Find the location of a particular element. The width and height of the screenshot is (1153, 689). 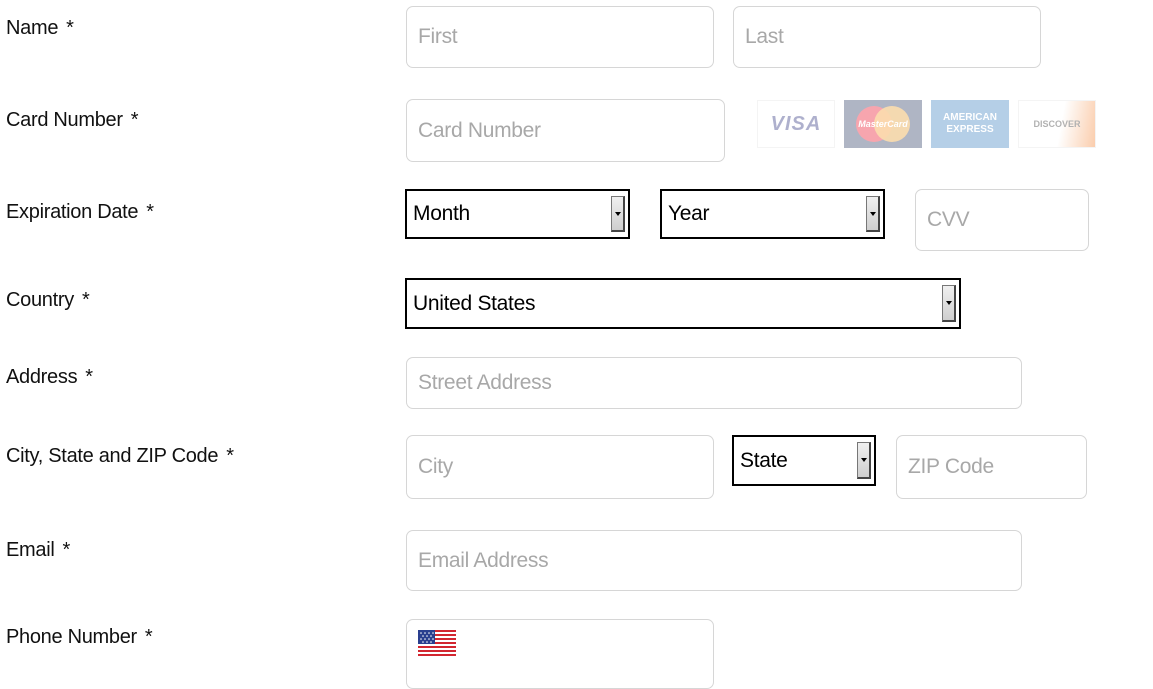

visa-icon: VISA is located at coordinates (796, 124).